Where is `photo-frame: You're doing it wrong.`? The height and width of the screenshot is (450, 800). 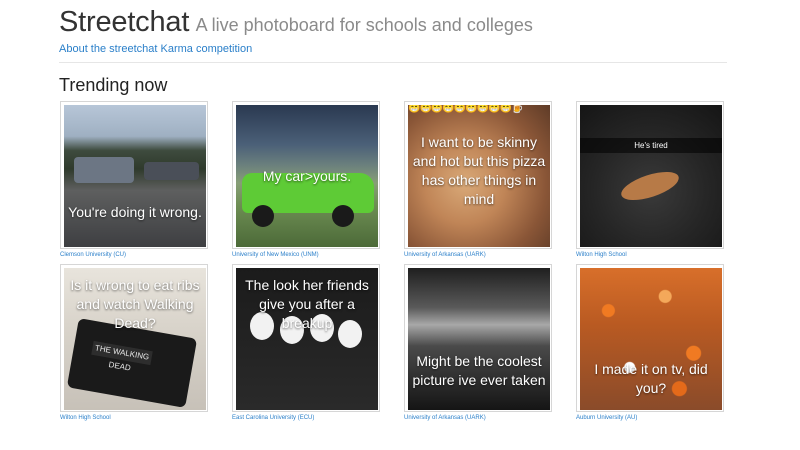 photo-frame: You're doing it wrong. is located at coordinates (134, 175).